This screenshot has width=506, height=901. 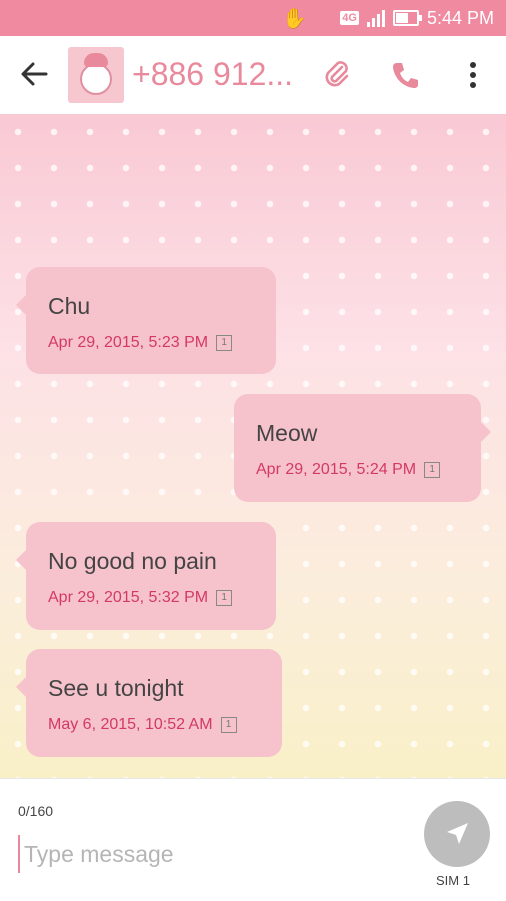 I want to click on send-sim-label: SIM 1, so click(x=453, y=880).